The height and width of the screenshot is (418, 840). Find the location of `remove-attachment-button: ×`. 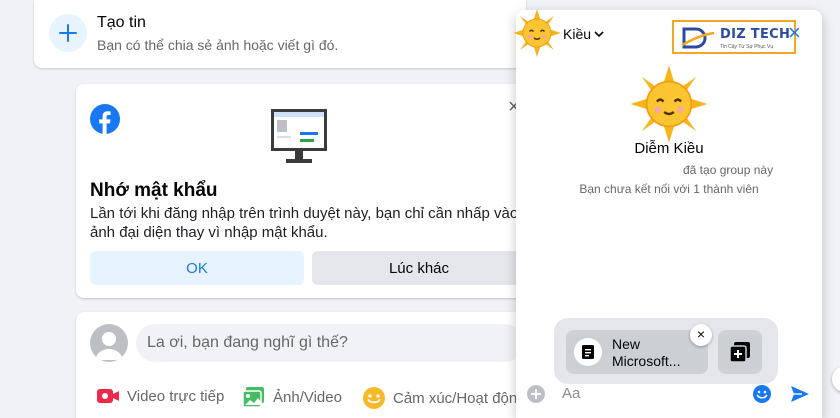

remove-attachment-button: × is located at coordinates (701, 335).